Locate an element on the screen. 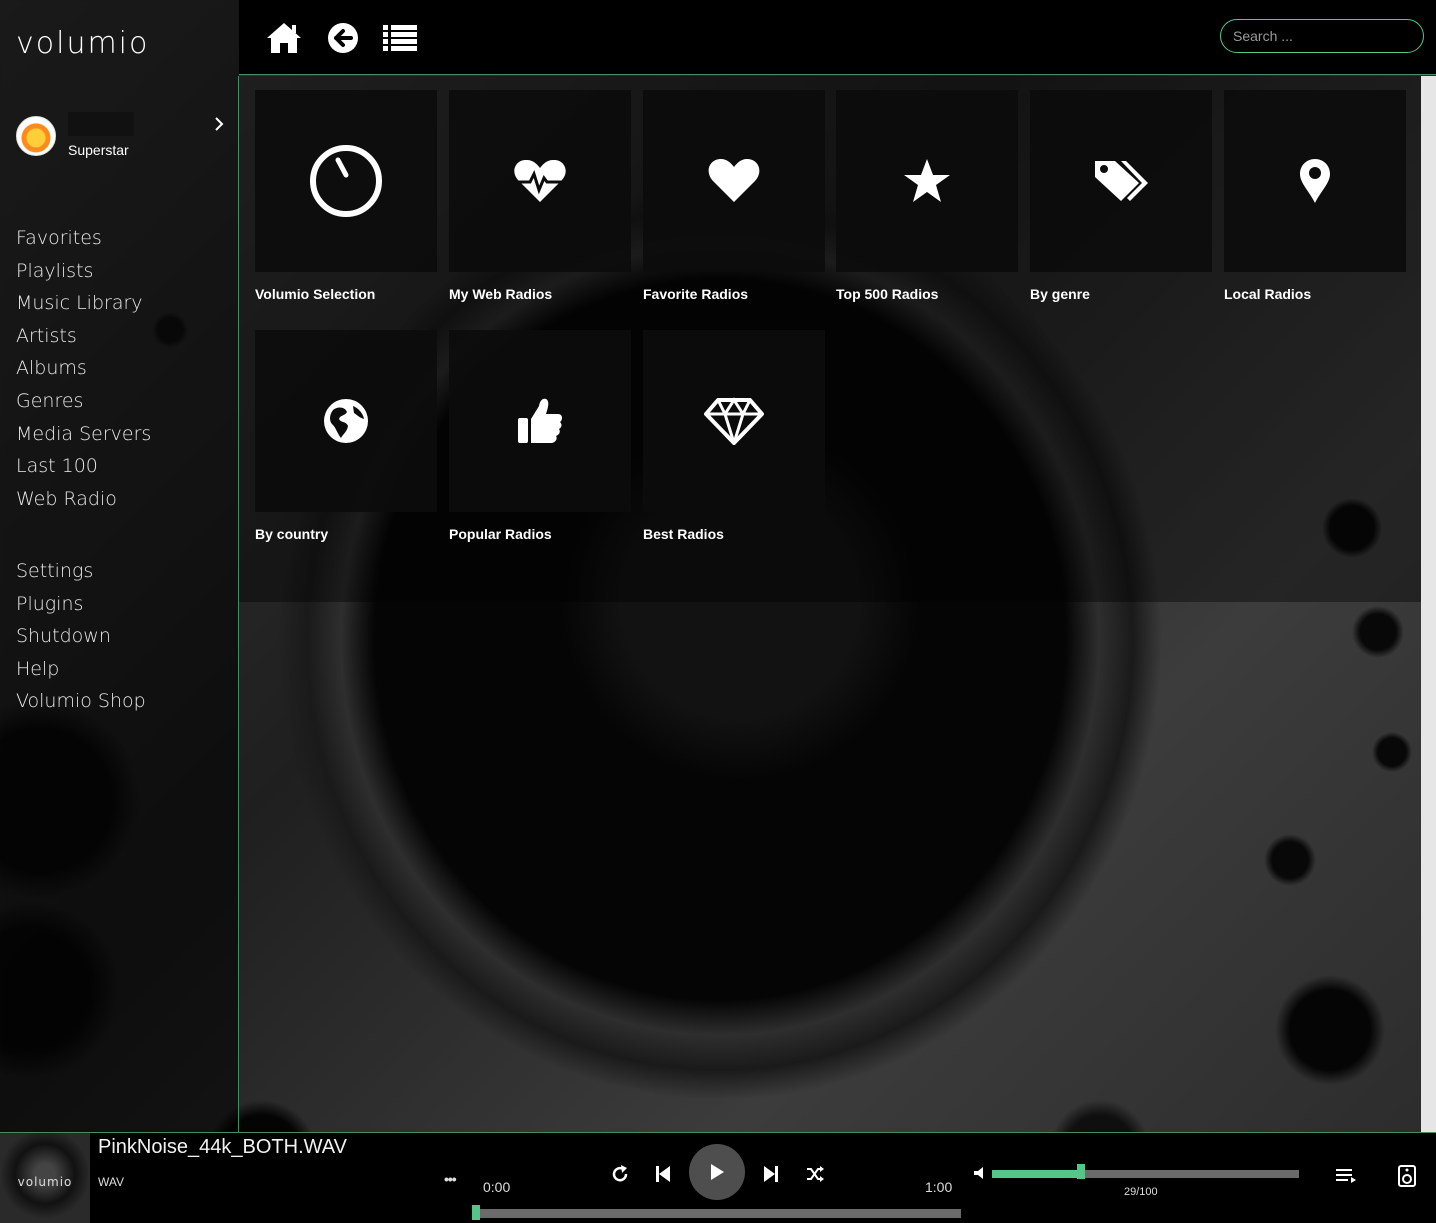  tile-label: Top 500 Radios is located at coordinates (887, 294).